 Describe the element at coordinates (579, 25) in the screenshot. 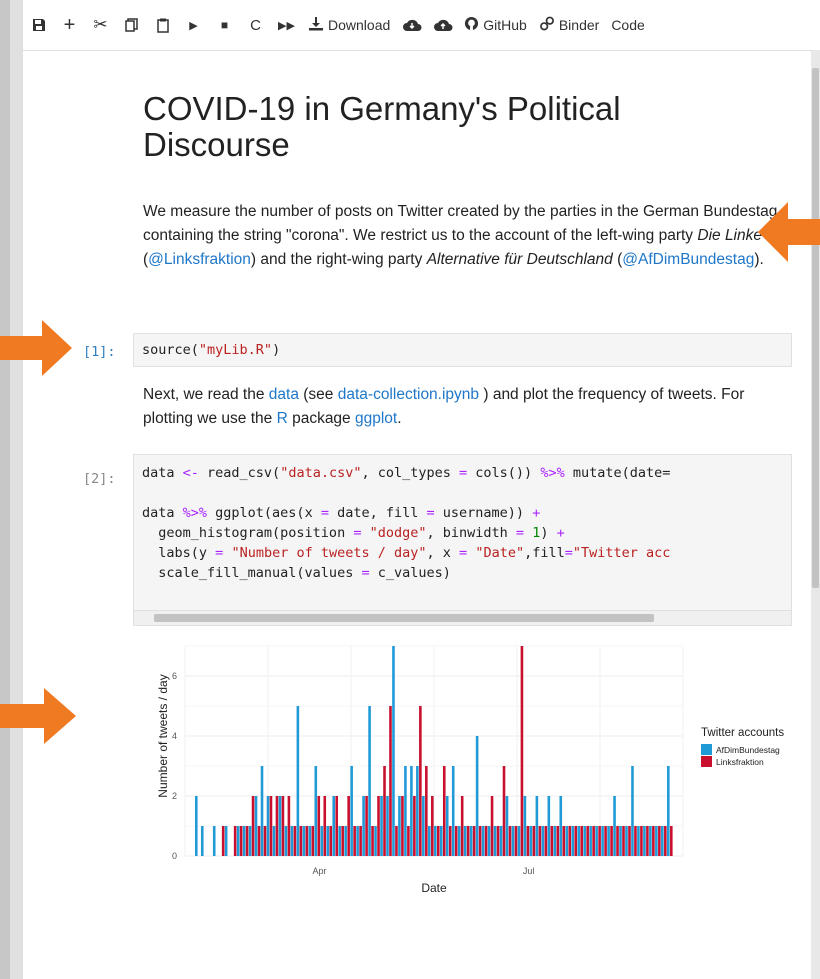

I see `binder-label: Binder` at that location.